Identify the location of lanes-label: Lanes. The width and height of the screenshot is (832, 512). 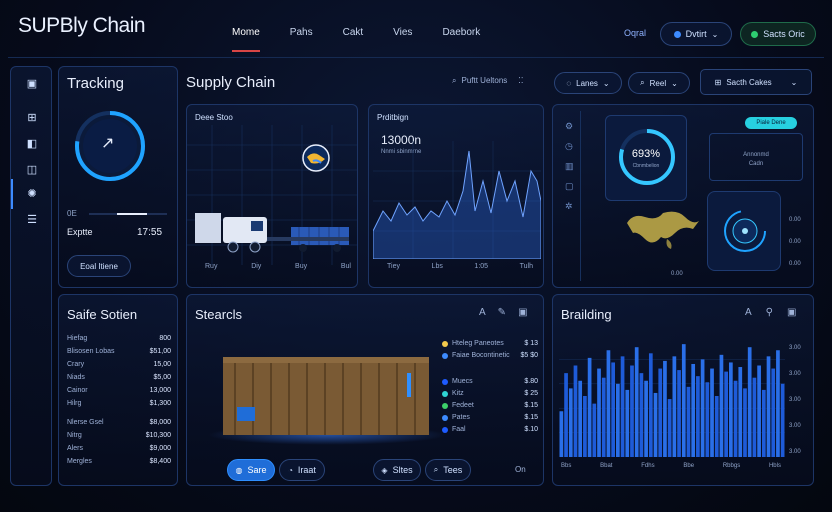
(587, 83).